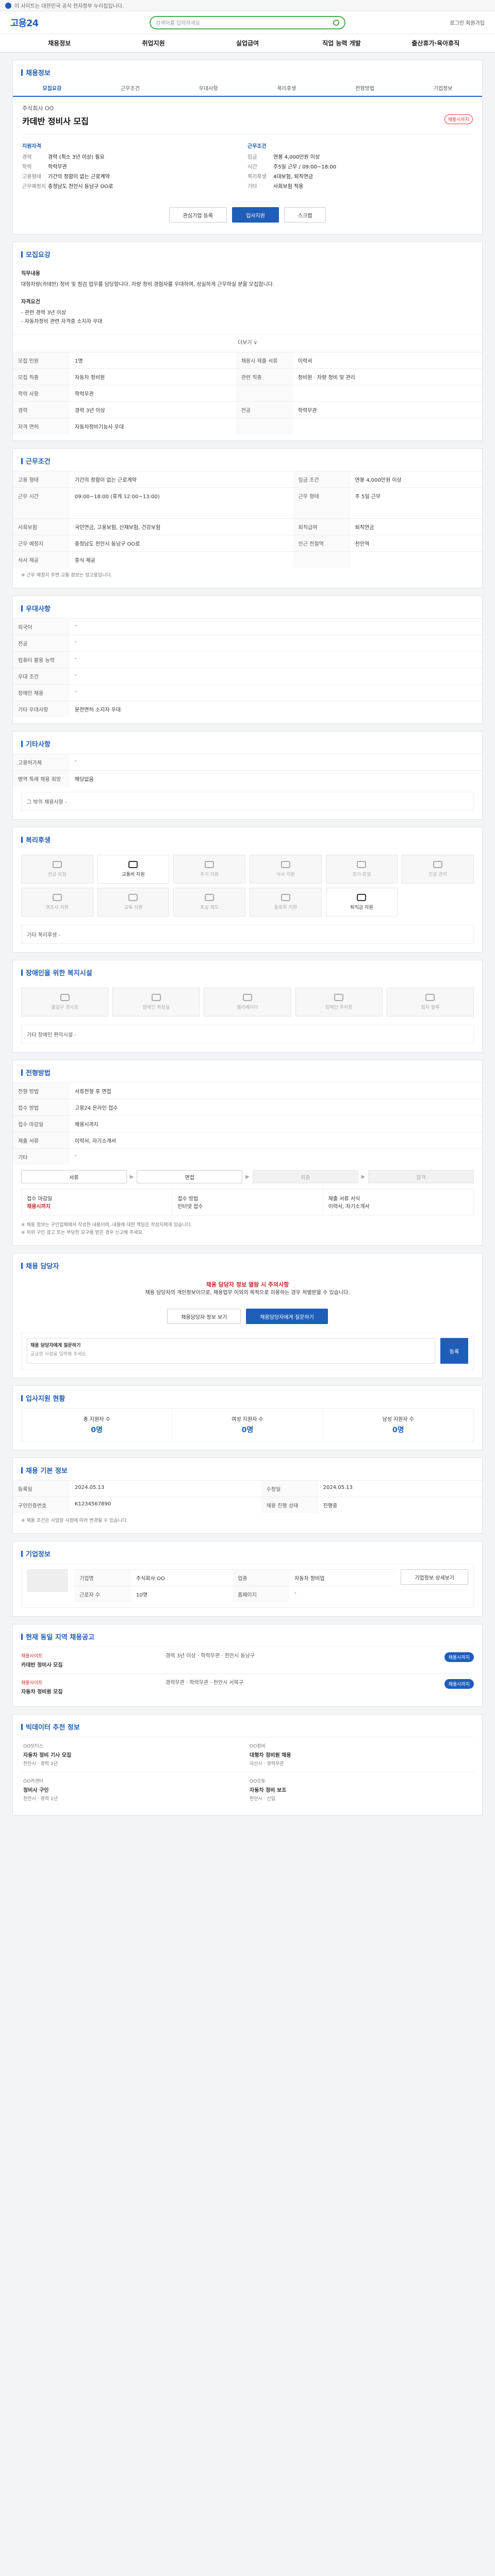  I want to click on welfare-item: 포상 제도, so click(209, 902).